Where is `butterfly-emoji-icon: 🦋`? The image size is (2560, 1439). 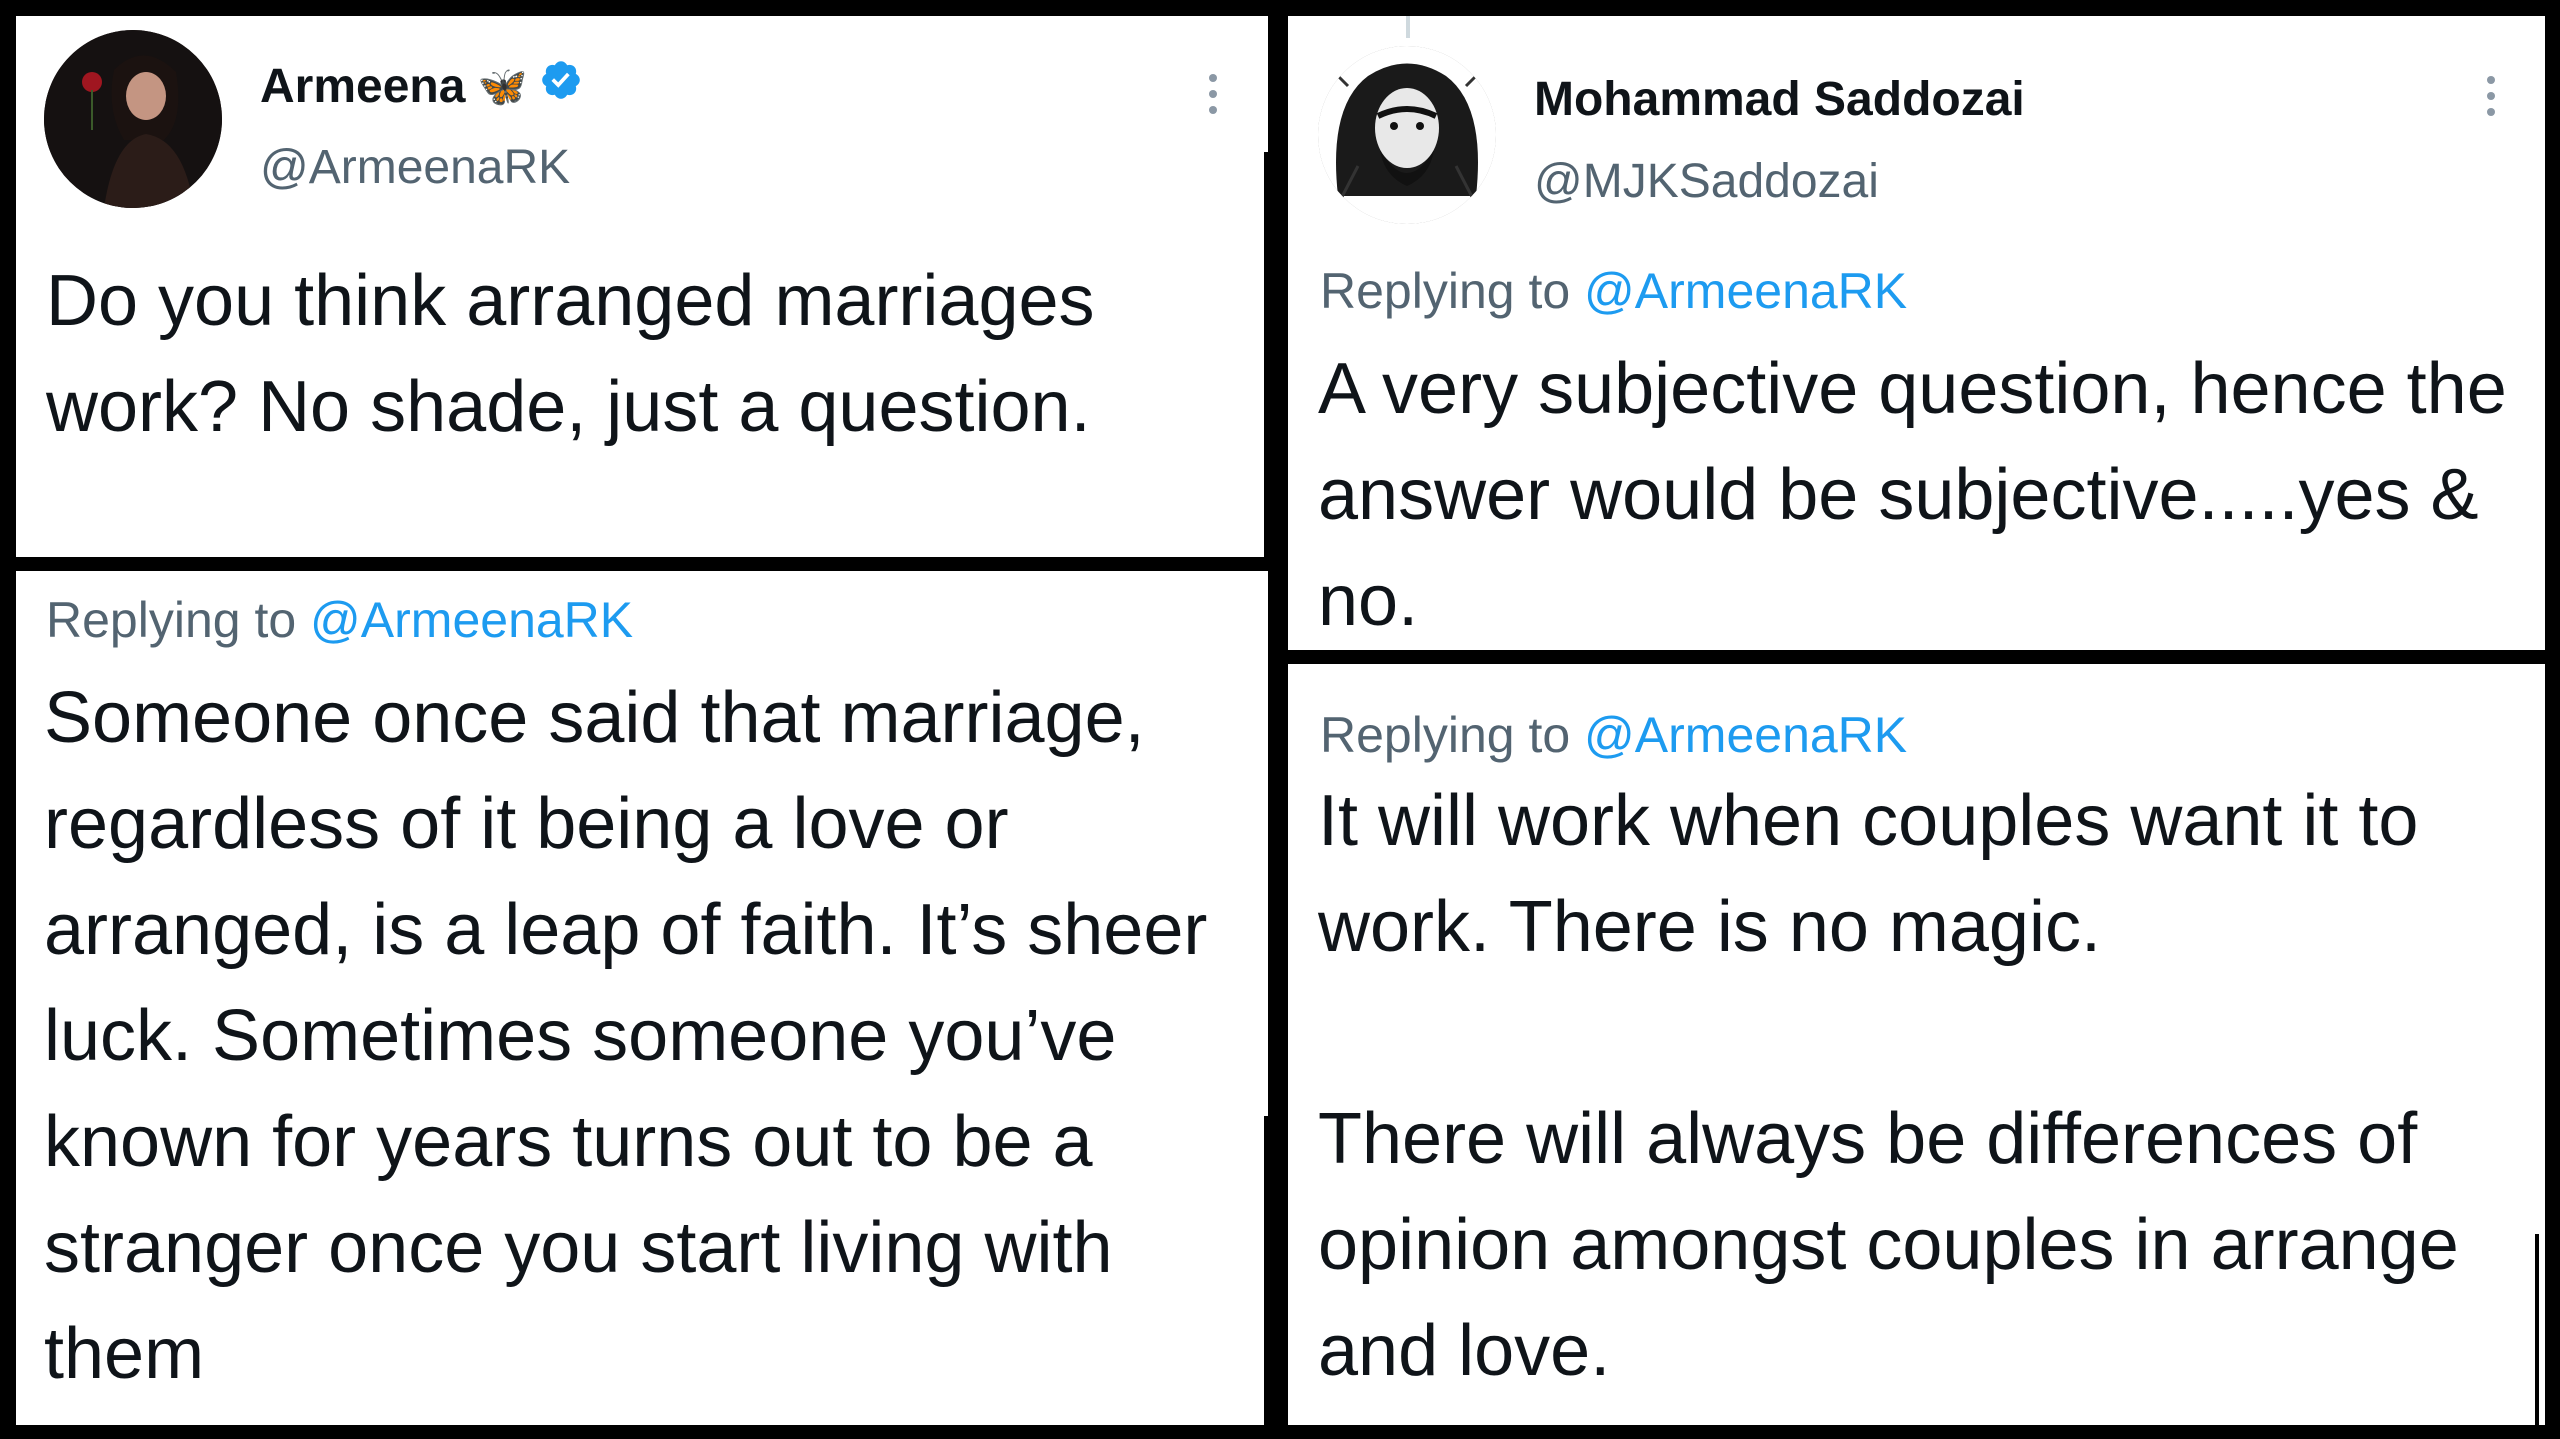 butterfly-emoji-icon: 🦋 is located at coordinates (502, 86).